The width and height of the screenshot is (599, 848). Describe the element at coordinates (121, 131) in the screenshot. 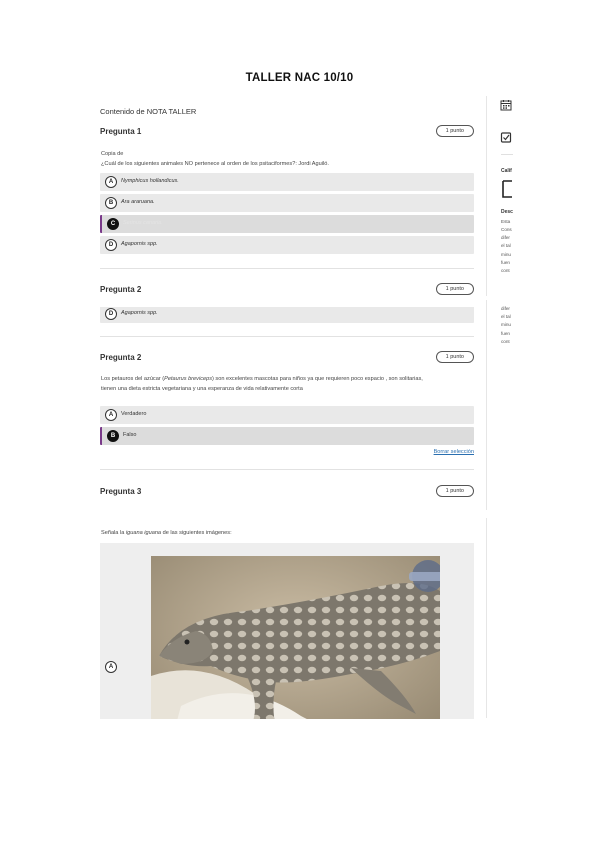

I see `question-title: Pregunta 1` at that location.